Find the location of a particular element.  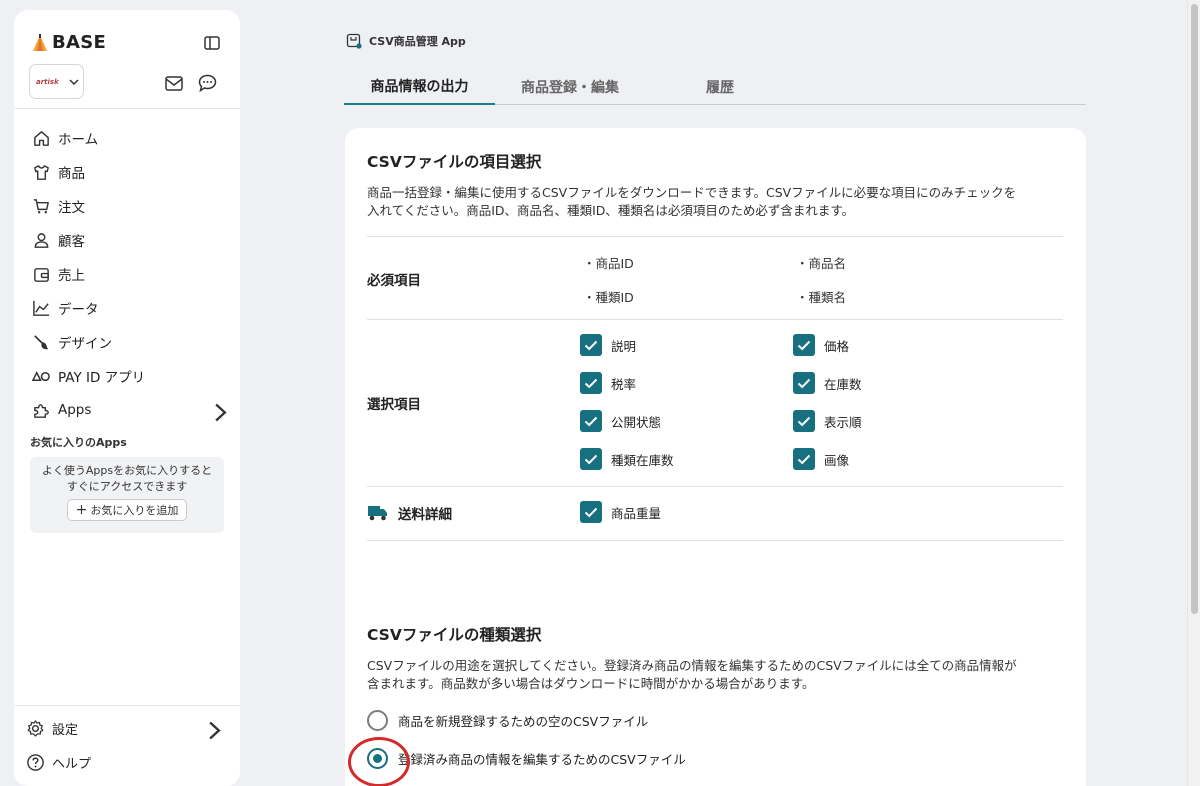

tab-bar: 商品情報の出力 商品登録・編集 履歴 is located at coordinates (715, 86).